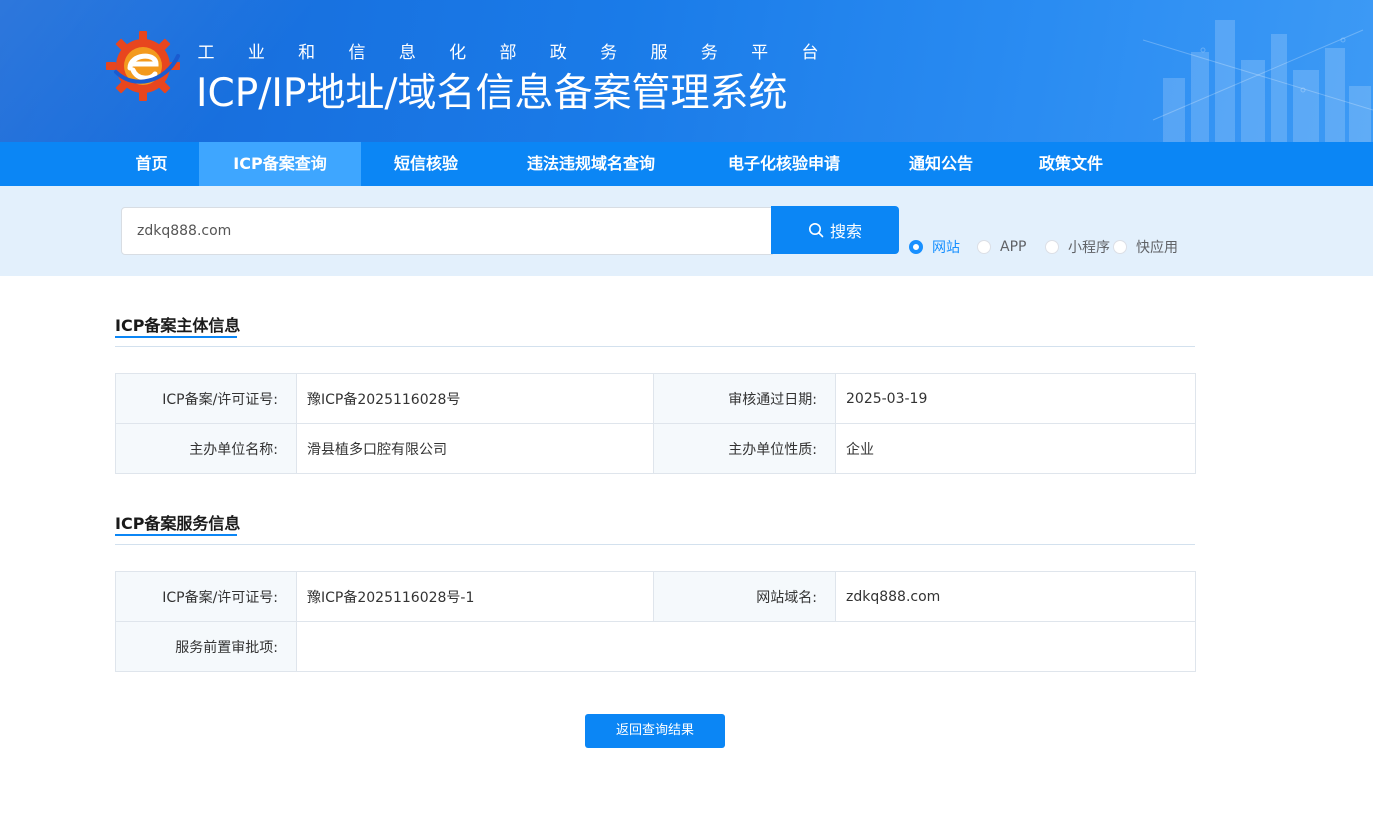 The height and width of the screenshot is (816, 1373). Describe the element at coordinates (307, 53) in the screenshot. I see `subtitle-char: 和` at that location.